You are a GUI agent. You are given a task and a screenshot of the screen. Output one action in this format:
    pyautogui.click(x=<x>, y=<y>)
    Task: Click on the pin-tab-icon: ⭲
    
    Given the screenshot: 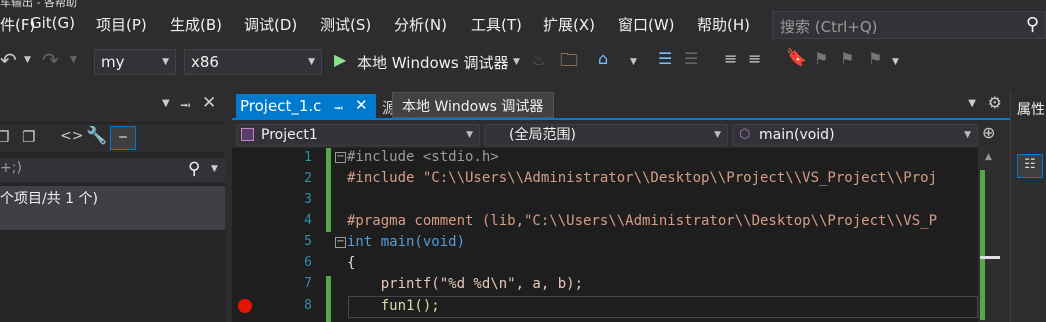 What is the action you would take?
    pyautogui.click(x=338, y=109)
    